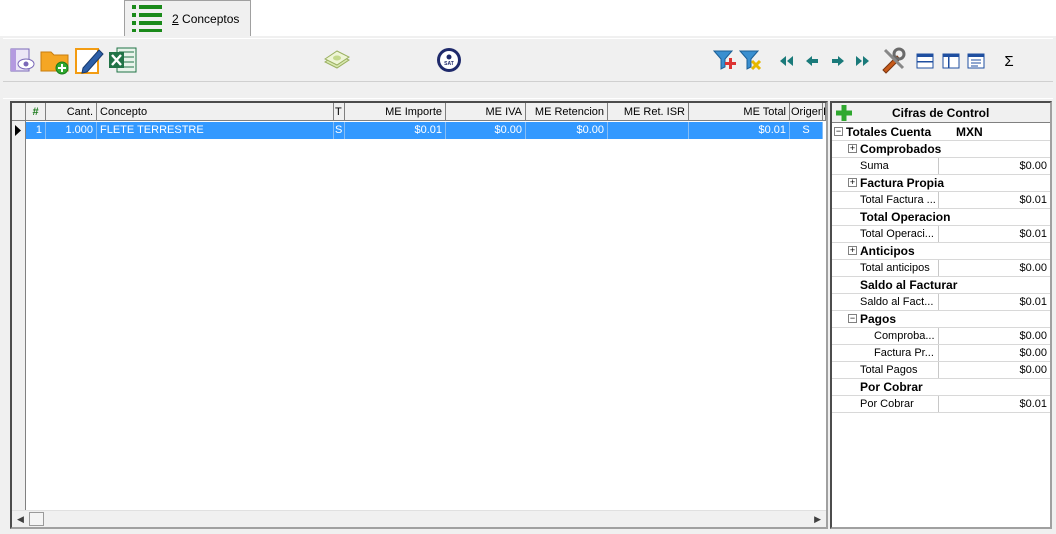 Image resolution: width=1056 pixels, height=534 pixels. Describe the element at coordinates (817, 519) in the screenshot. I see `scroll-right-icon: ▶` at that location.